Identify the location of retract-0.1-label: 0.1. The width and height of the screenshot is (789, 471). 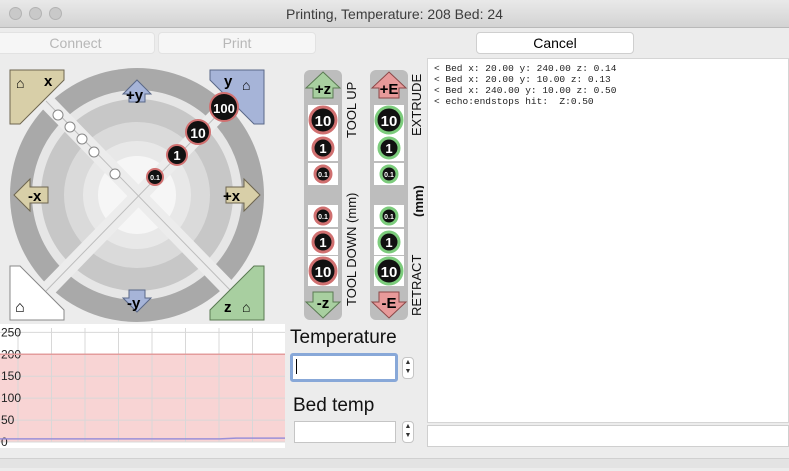
(389, 217).